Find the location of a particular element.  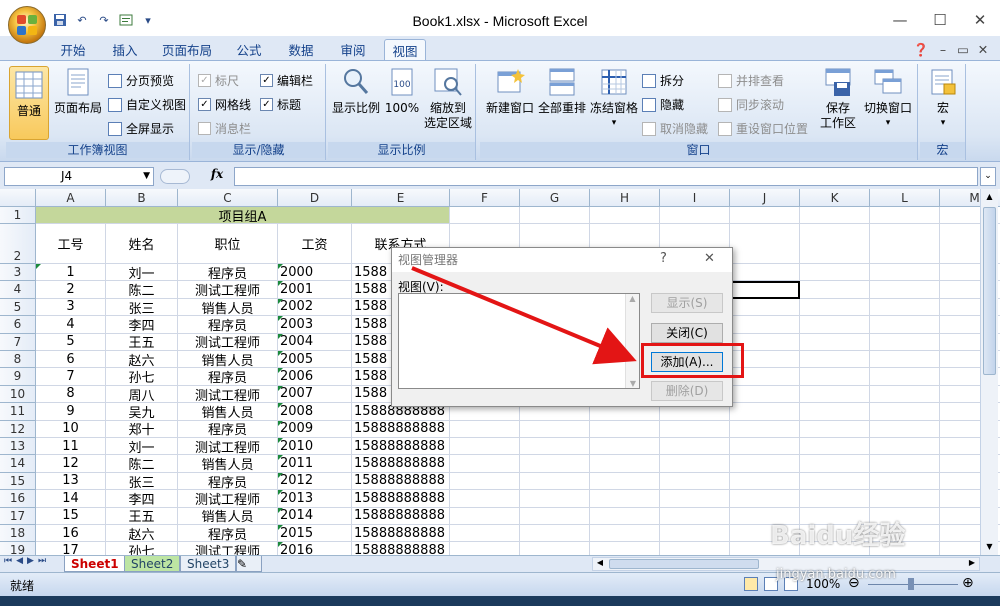

baidu-watermark-url: jingyan.baidu.com is located at coordinates (836, 574).